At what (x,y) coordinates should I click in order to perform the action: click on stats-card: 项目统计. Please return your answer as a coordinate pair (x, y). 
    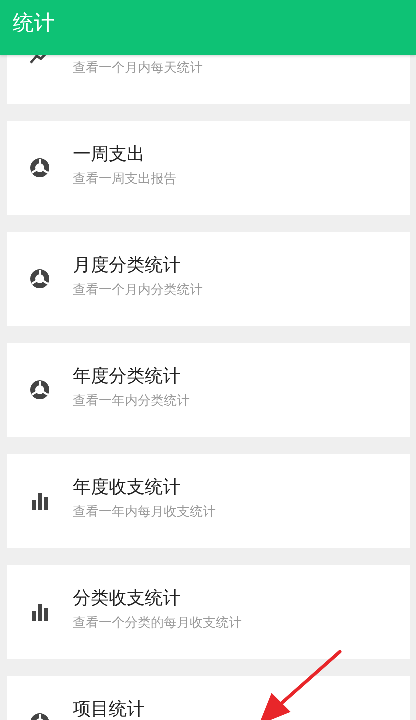
    Looking at the image, I should click on (208, 698).